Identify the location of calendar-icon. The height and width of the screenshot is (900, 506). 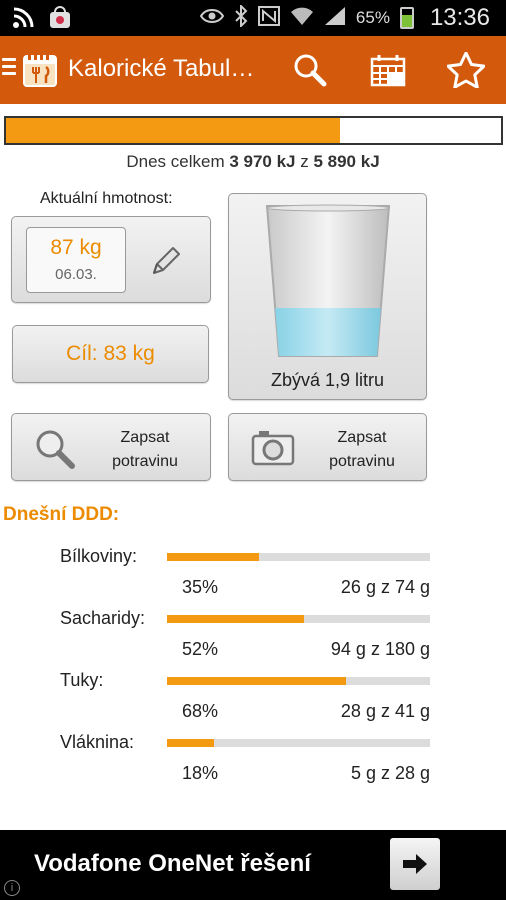
(388, 71).